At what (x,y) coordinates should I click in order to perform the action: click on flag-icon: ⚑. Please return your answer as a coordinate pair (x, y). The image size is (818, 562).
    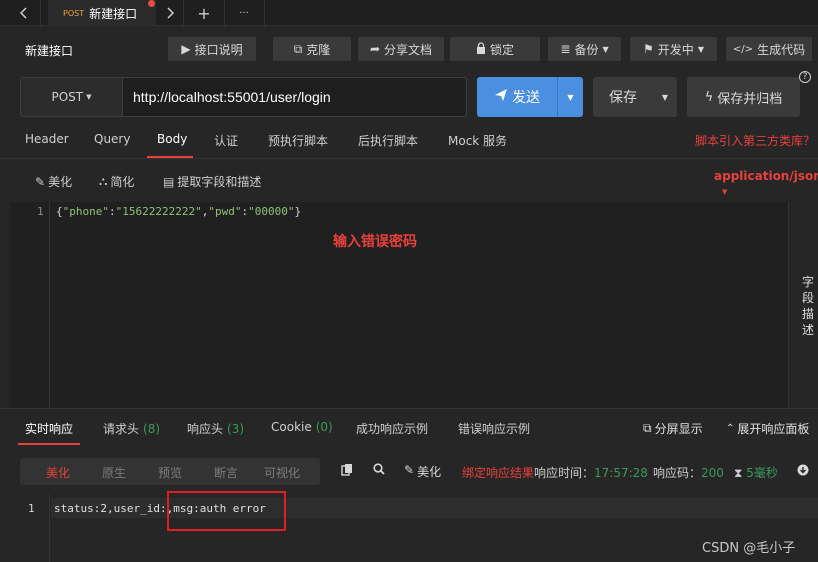
    Looking at the image, I should click on (648, 49).